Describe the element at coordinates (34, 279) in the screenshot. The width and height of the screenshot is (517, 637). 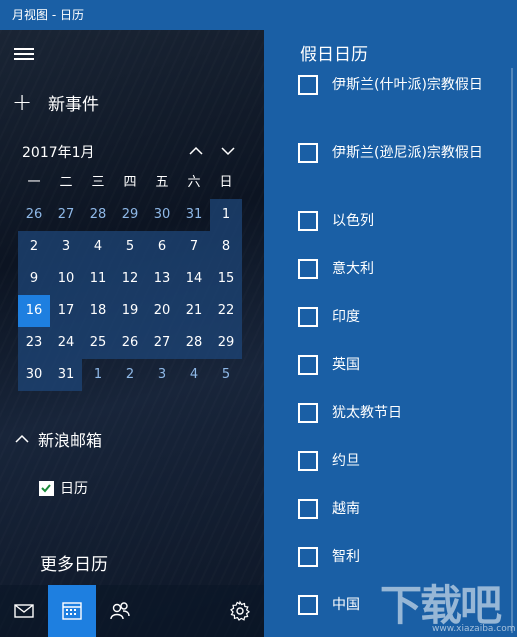
I see `calendar-day: 9` at that location.